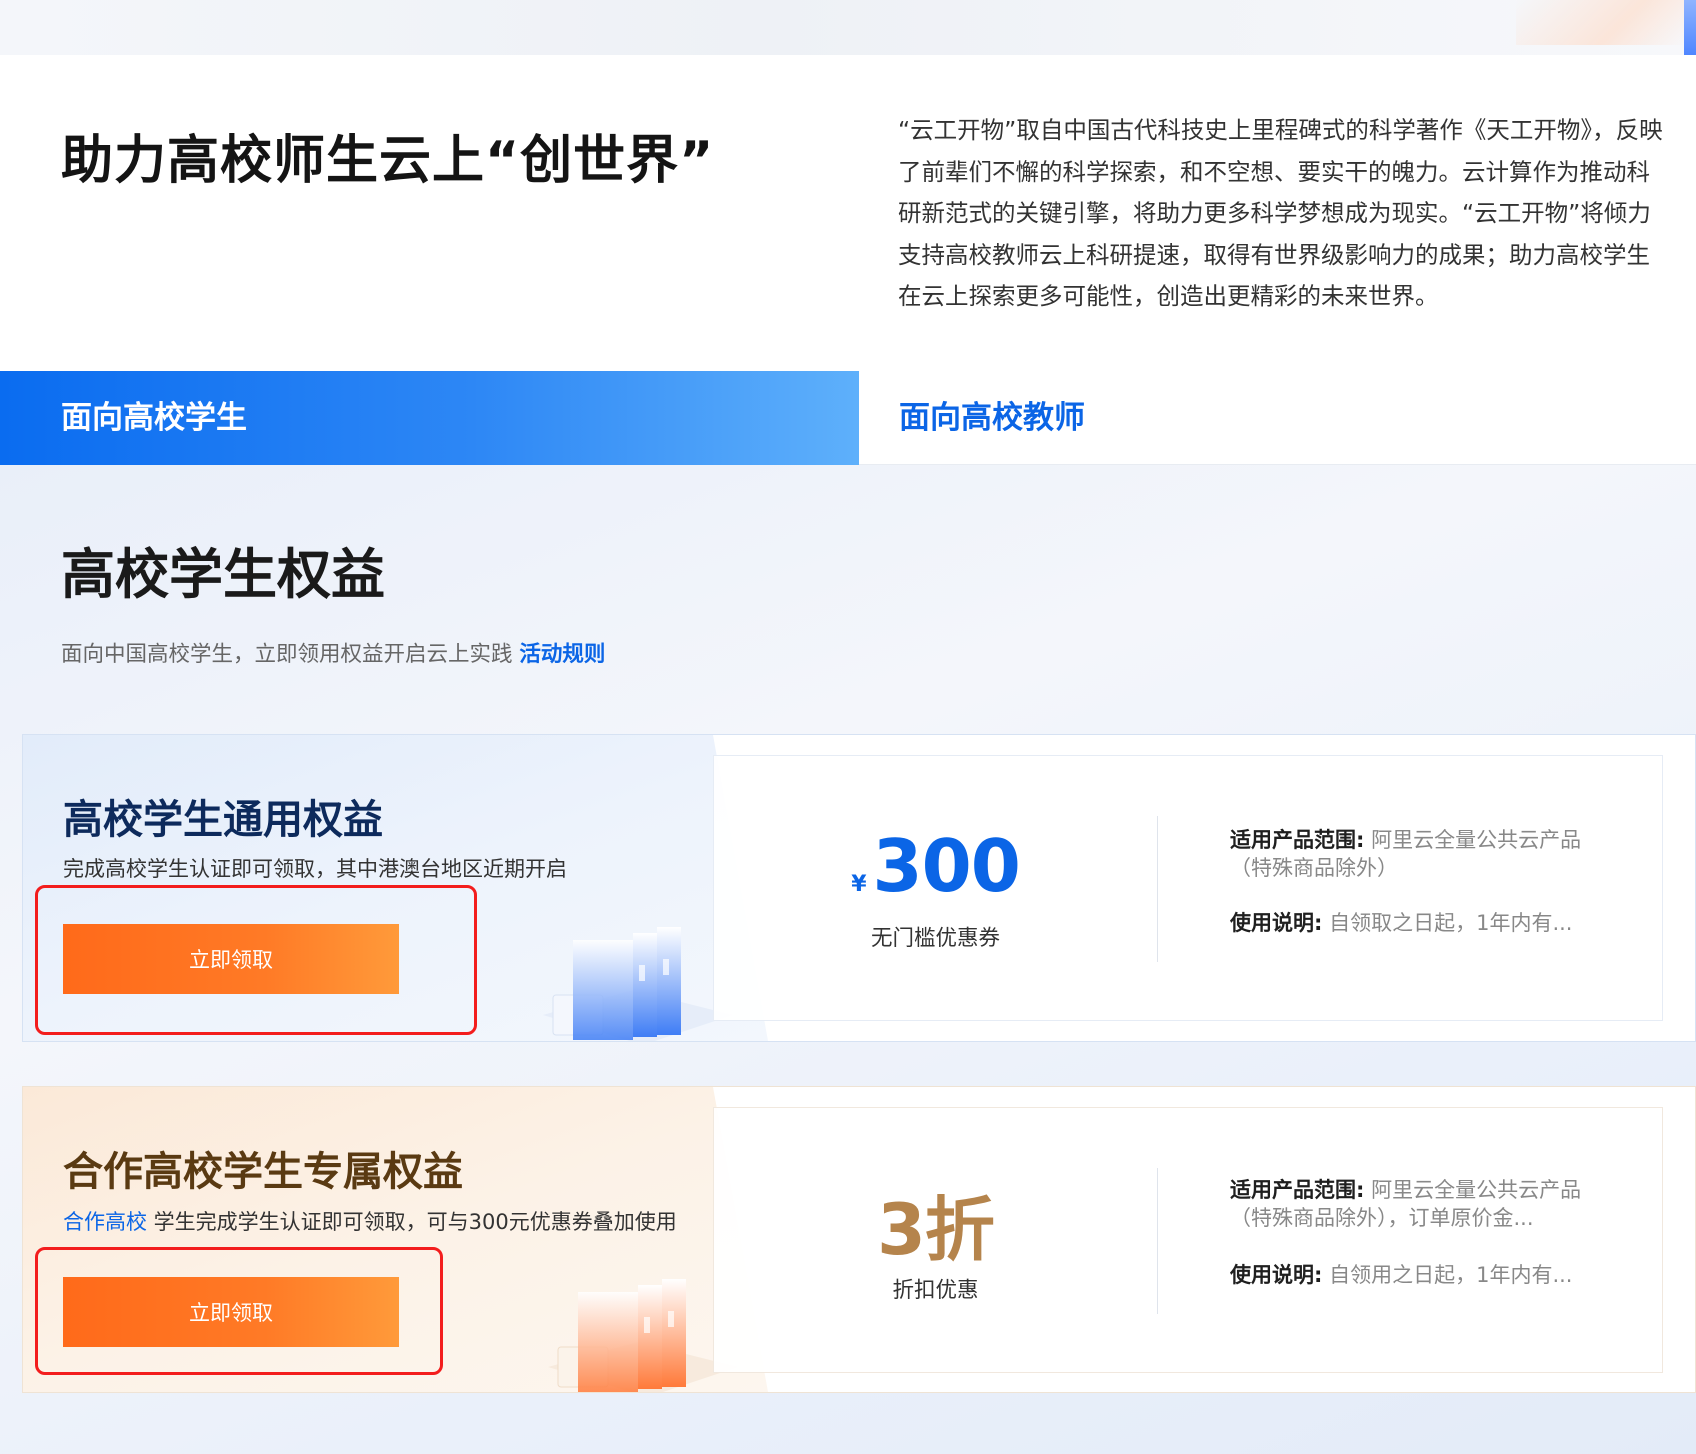 This screenshot has width=1696, height=1454. What do you see at coordinates (263, 1172) in the screenshot?
I see `card-title: 合作高校学生专属权益` at bounding box center [263, 1172].